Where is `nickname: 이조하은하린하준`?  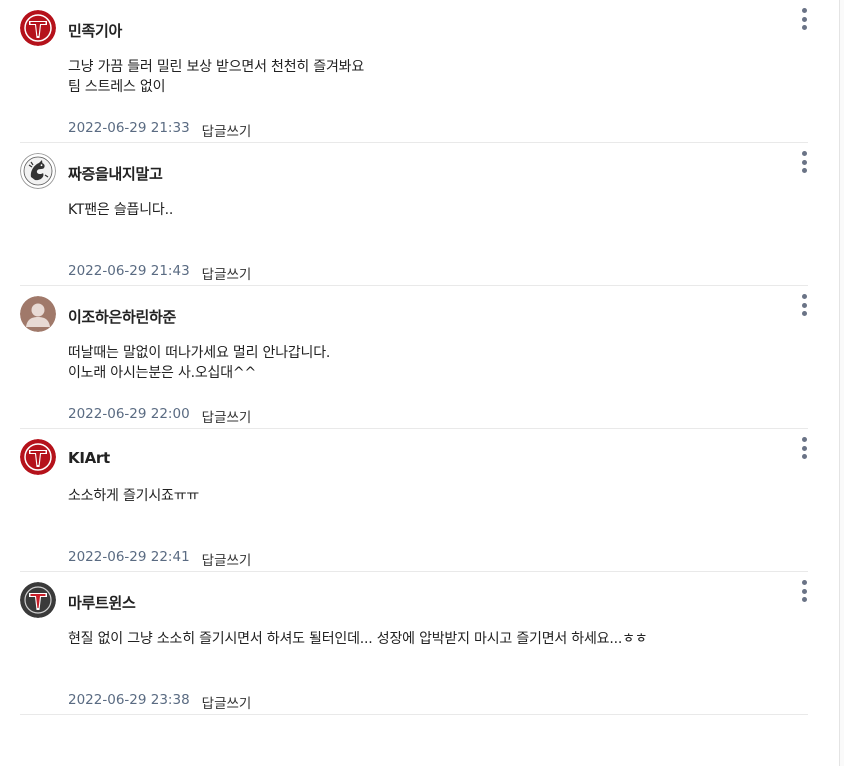
nickname: 이조하은하린하준 is located at coordinates (122, 316).